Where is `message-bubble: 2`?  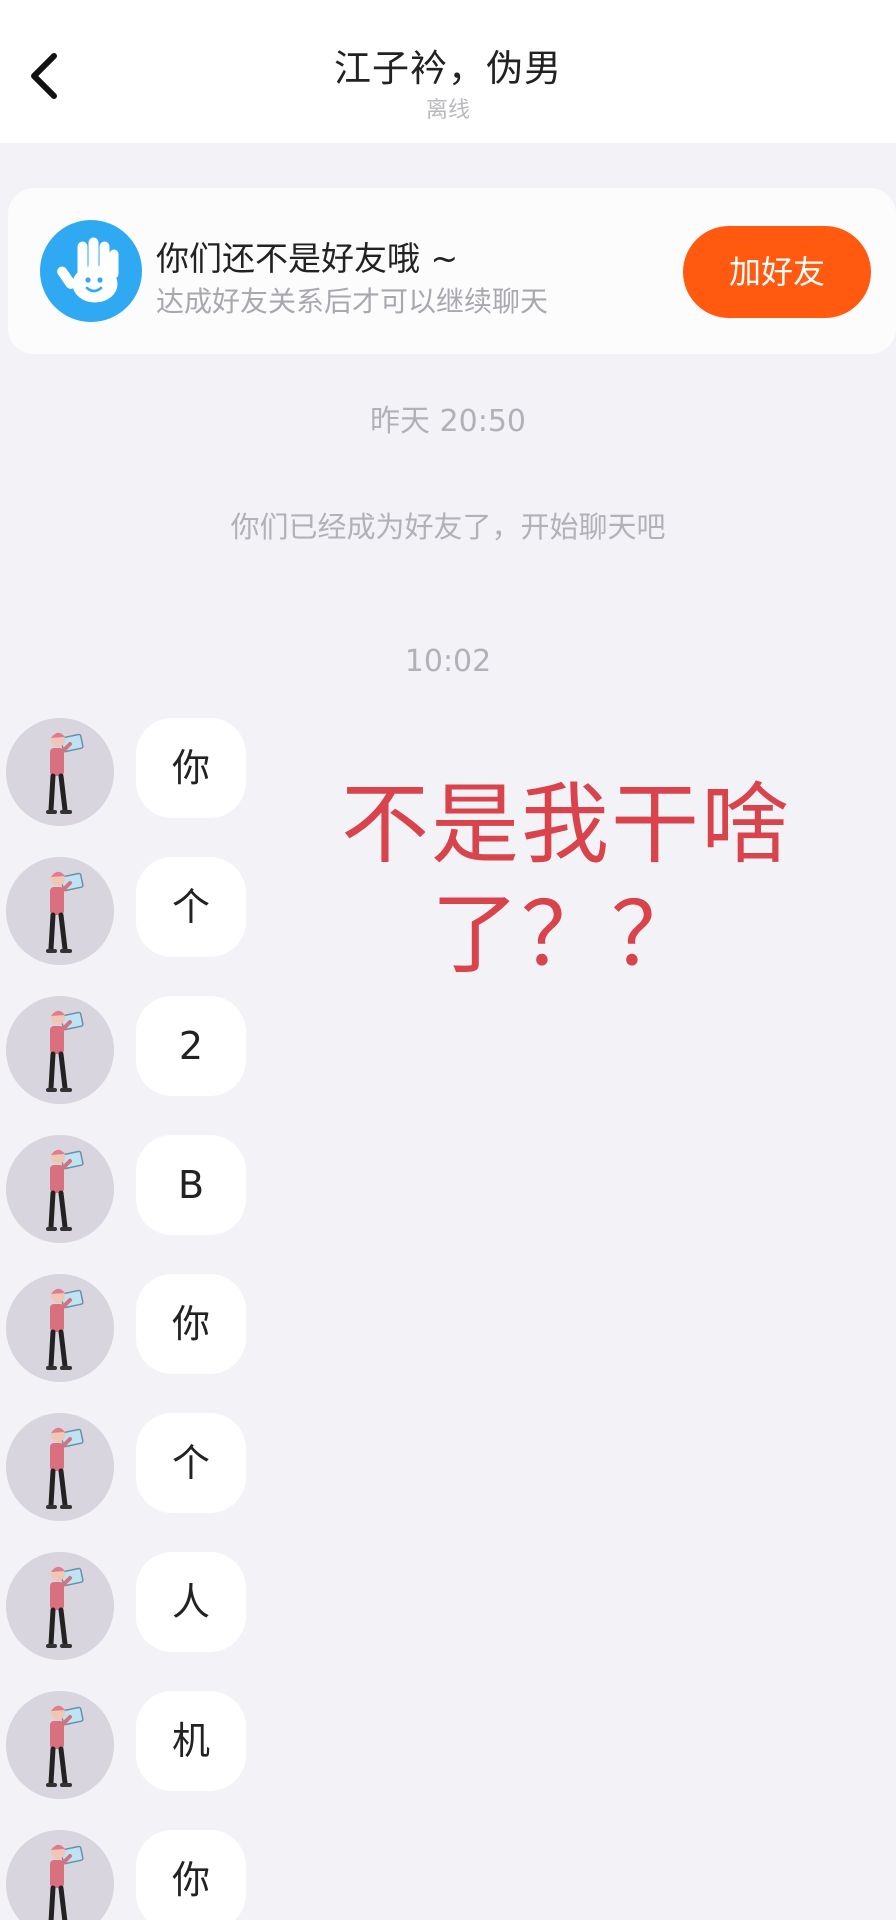
message-bubble: 2 is located at coordinates (191, 1046).